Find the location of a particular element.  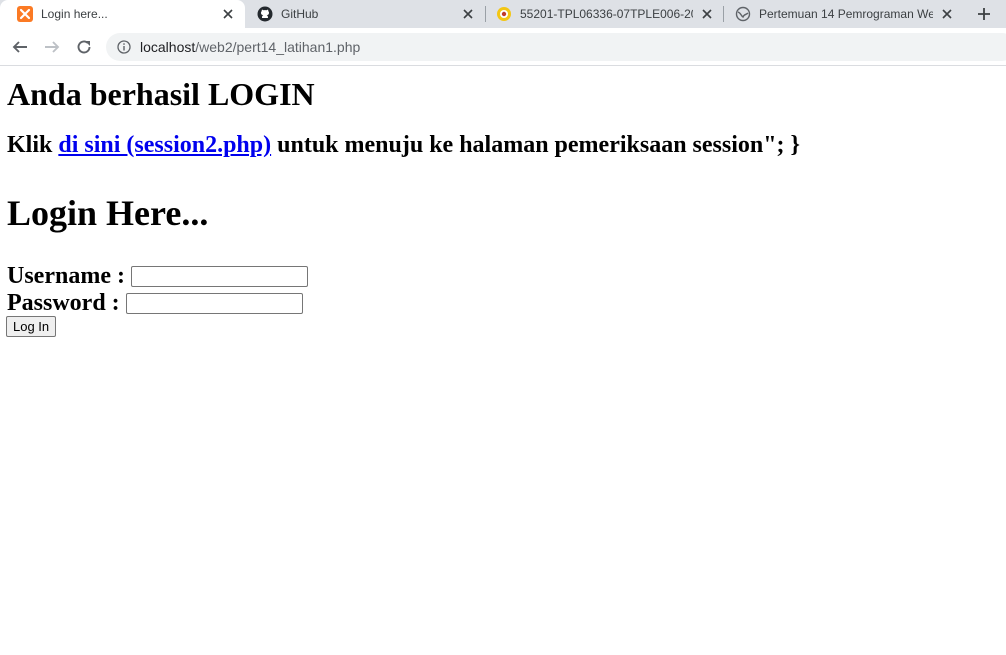

session2-link: di sini (session2.php) is located at coordinates (164, 145).